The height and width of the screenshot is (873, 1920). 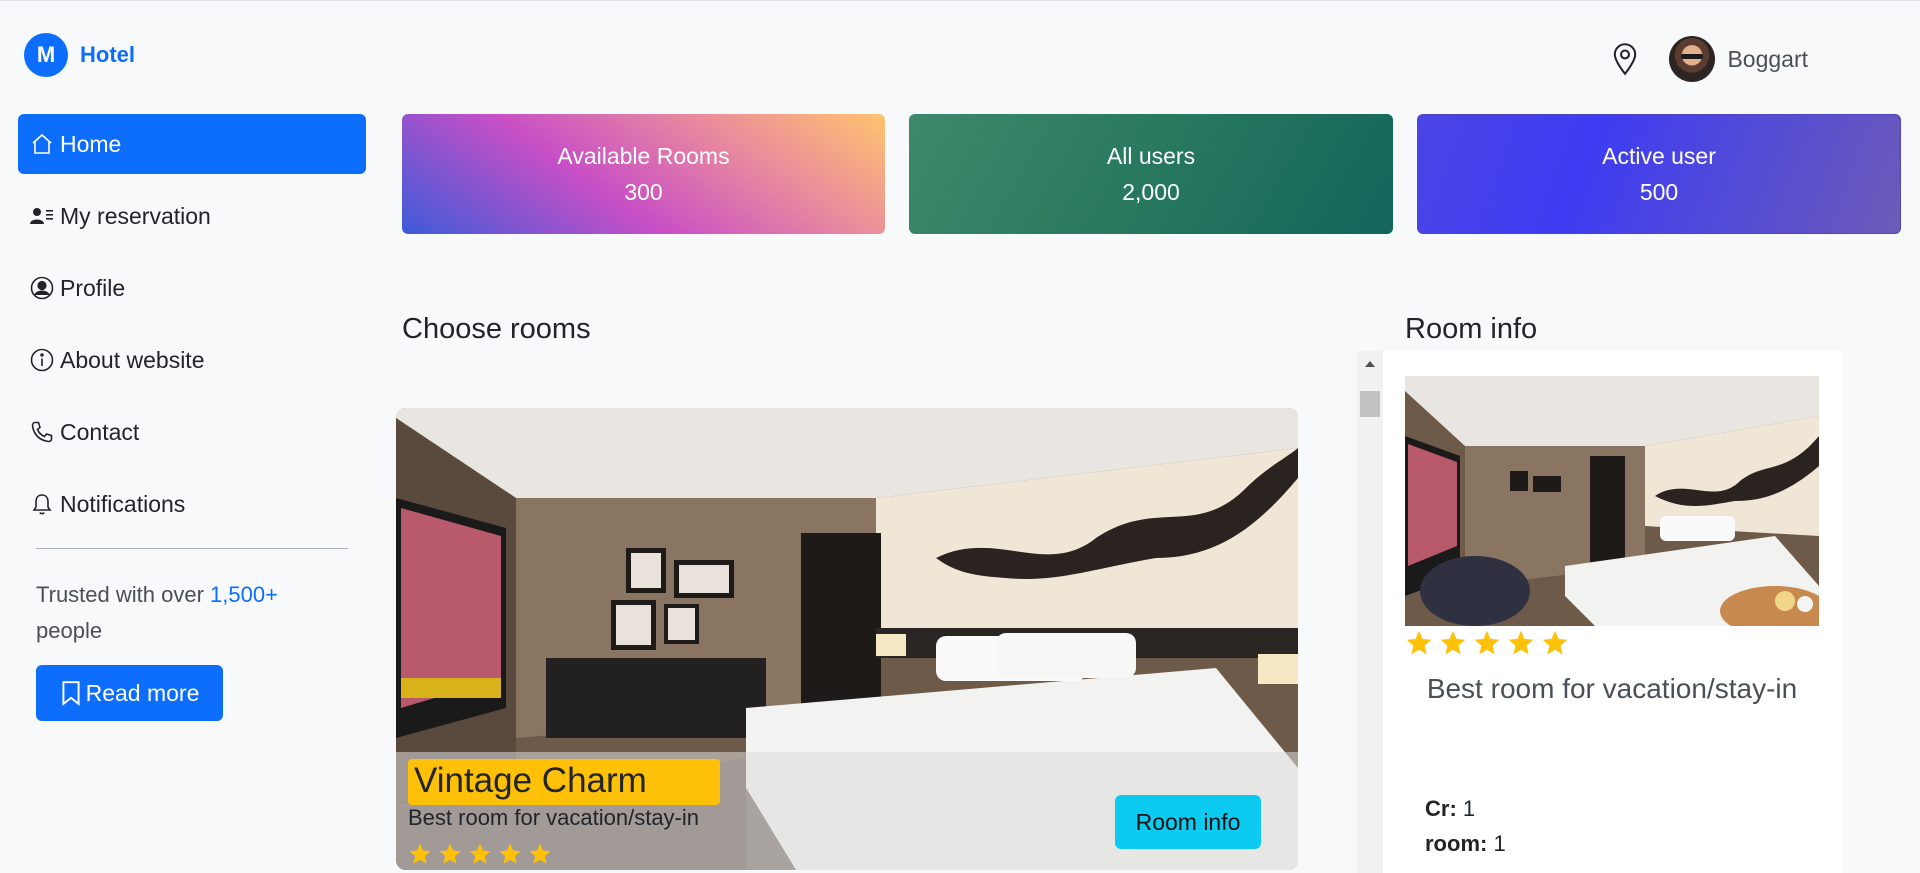 What do you see at coordinates (554, 817) in the screenshot?
I see `room-description: Best room for vacation/stay-in` at bounding box center [554, 817].